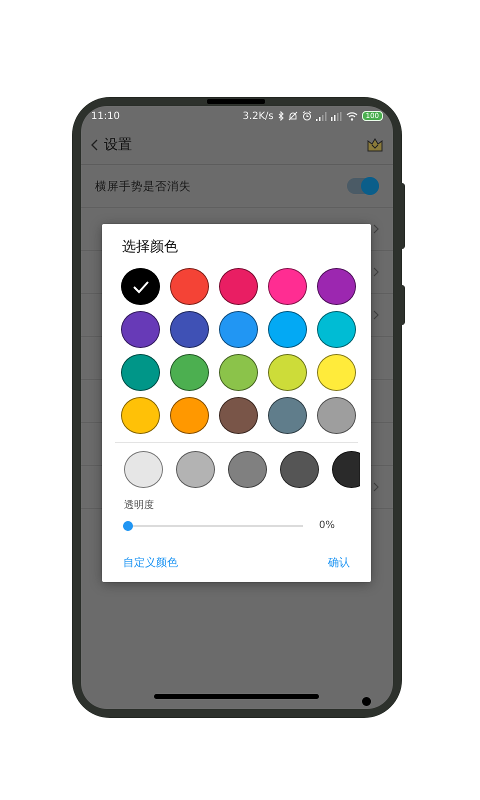 Image resolution: width=480 pixels, height=800 pixels. Describe the element at coordinates (105, 116) in the screenshot. I see `status-time: 11:10` at that location.